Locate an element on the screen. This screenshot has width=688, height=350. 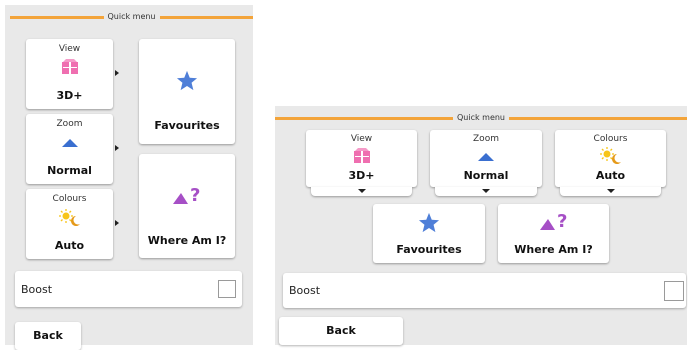
view-expand-arrow is located at coordinates (117, 73).